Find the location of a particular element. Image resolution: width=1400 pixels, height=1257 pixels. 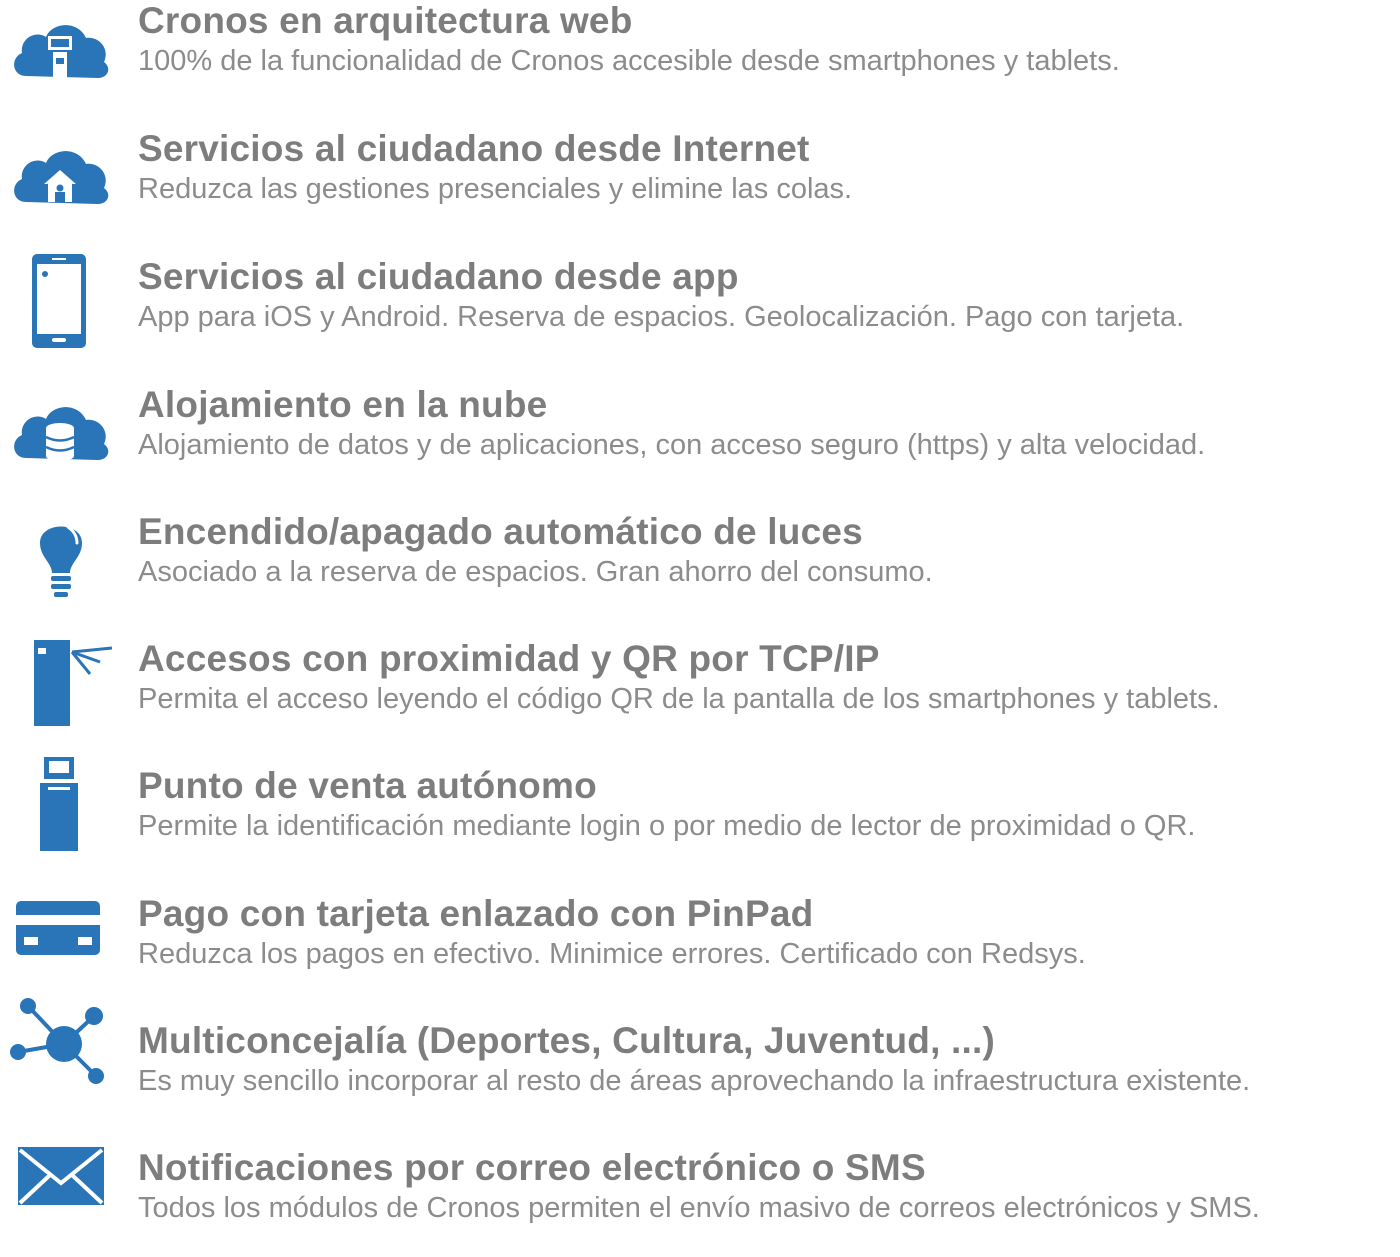

feature-title: Pago con tarjeta enlazado con PinPad is located at coordinates (476, 913).